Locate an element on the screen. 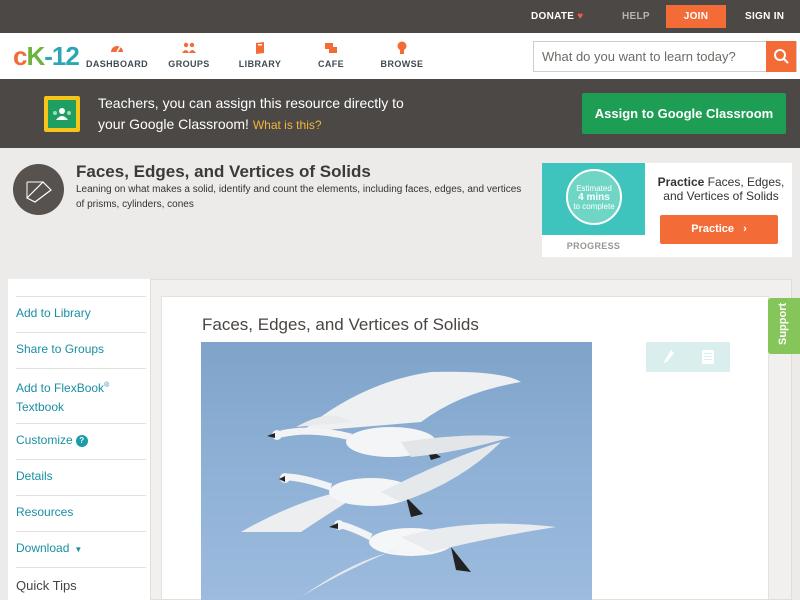 This screenshot has height=600, width=800. download-dropdown: Download ▼ is located at coordinates (77, 549).